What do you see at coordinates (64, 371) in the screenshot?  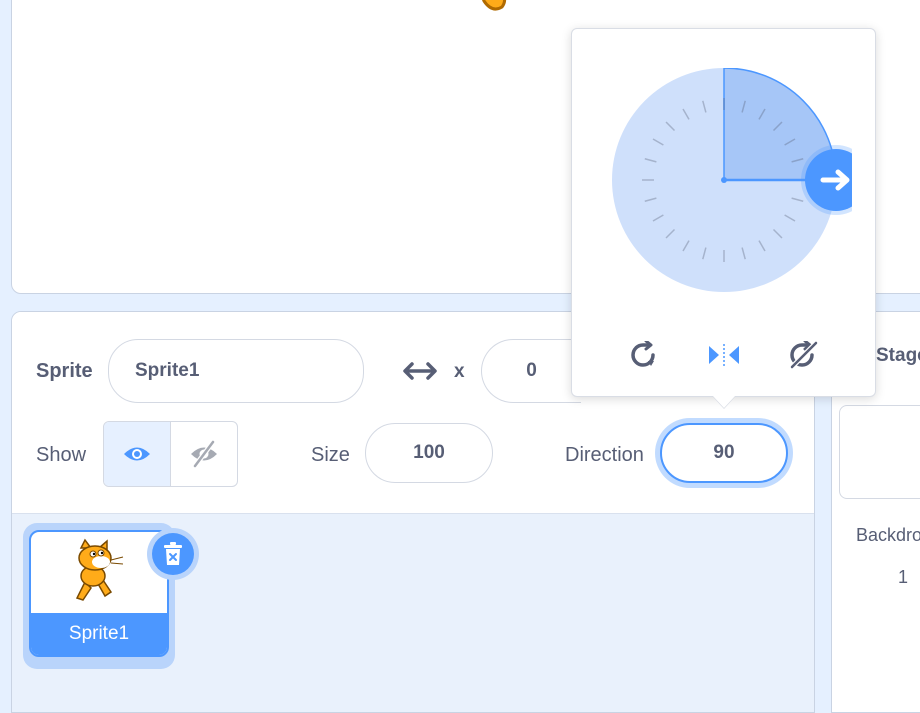 I see `sprite-label: Sprite` at bounding box center [64, 371].